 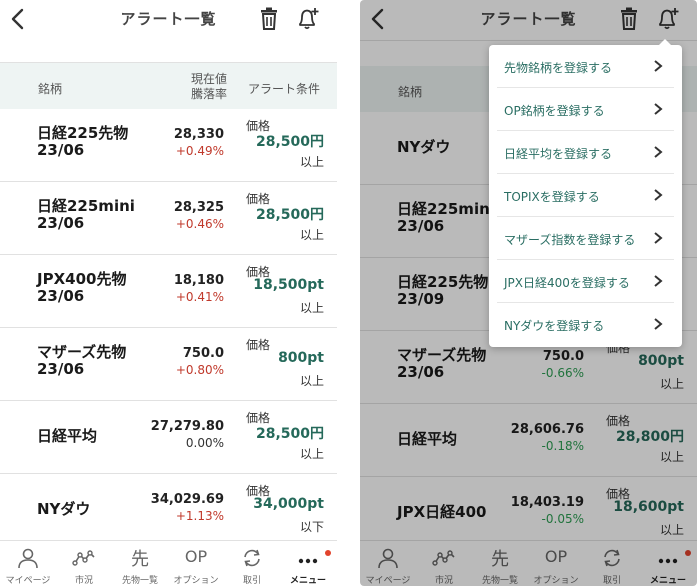 I want to click on app-header: アラート一覧, so click(x=168, y=19).